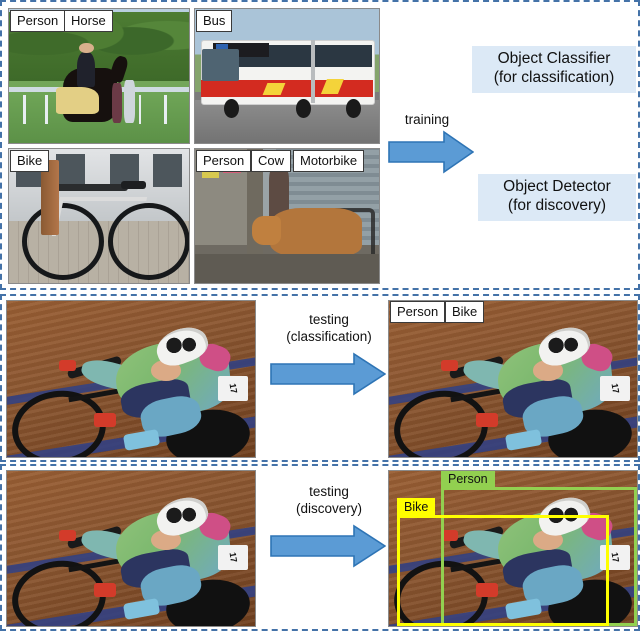 This screenshot has height=631, width=640. I want to click on training-process-label: training, so click(427, 119).